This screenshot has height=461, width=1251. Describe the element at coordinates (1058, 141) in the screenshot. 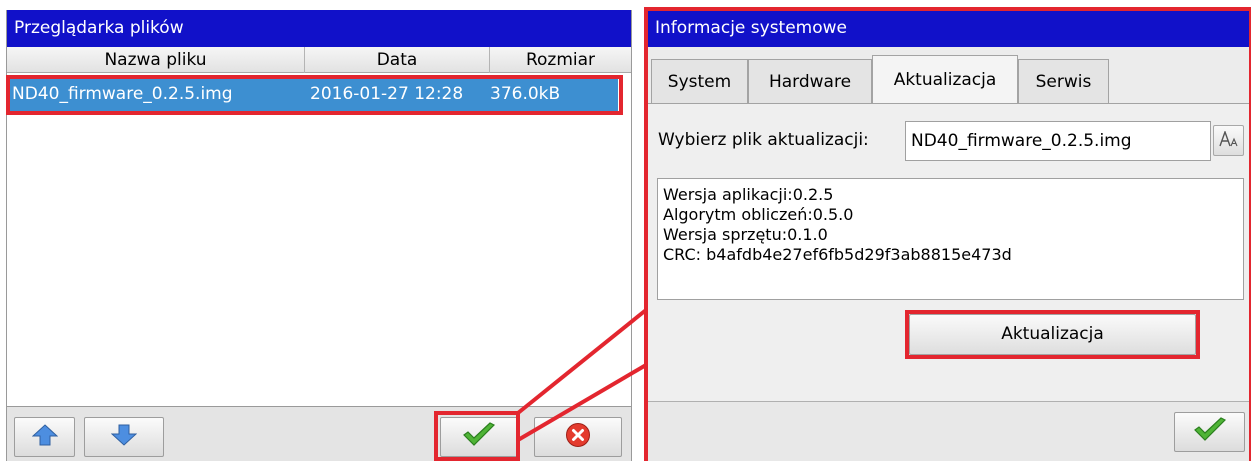

I see `update-file-field: ND40_firmware_0.2.5.img` at that location.